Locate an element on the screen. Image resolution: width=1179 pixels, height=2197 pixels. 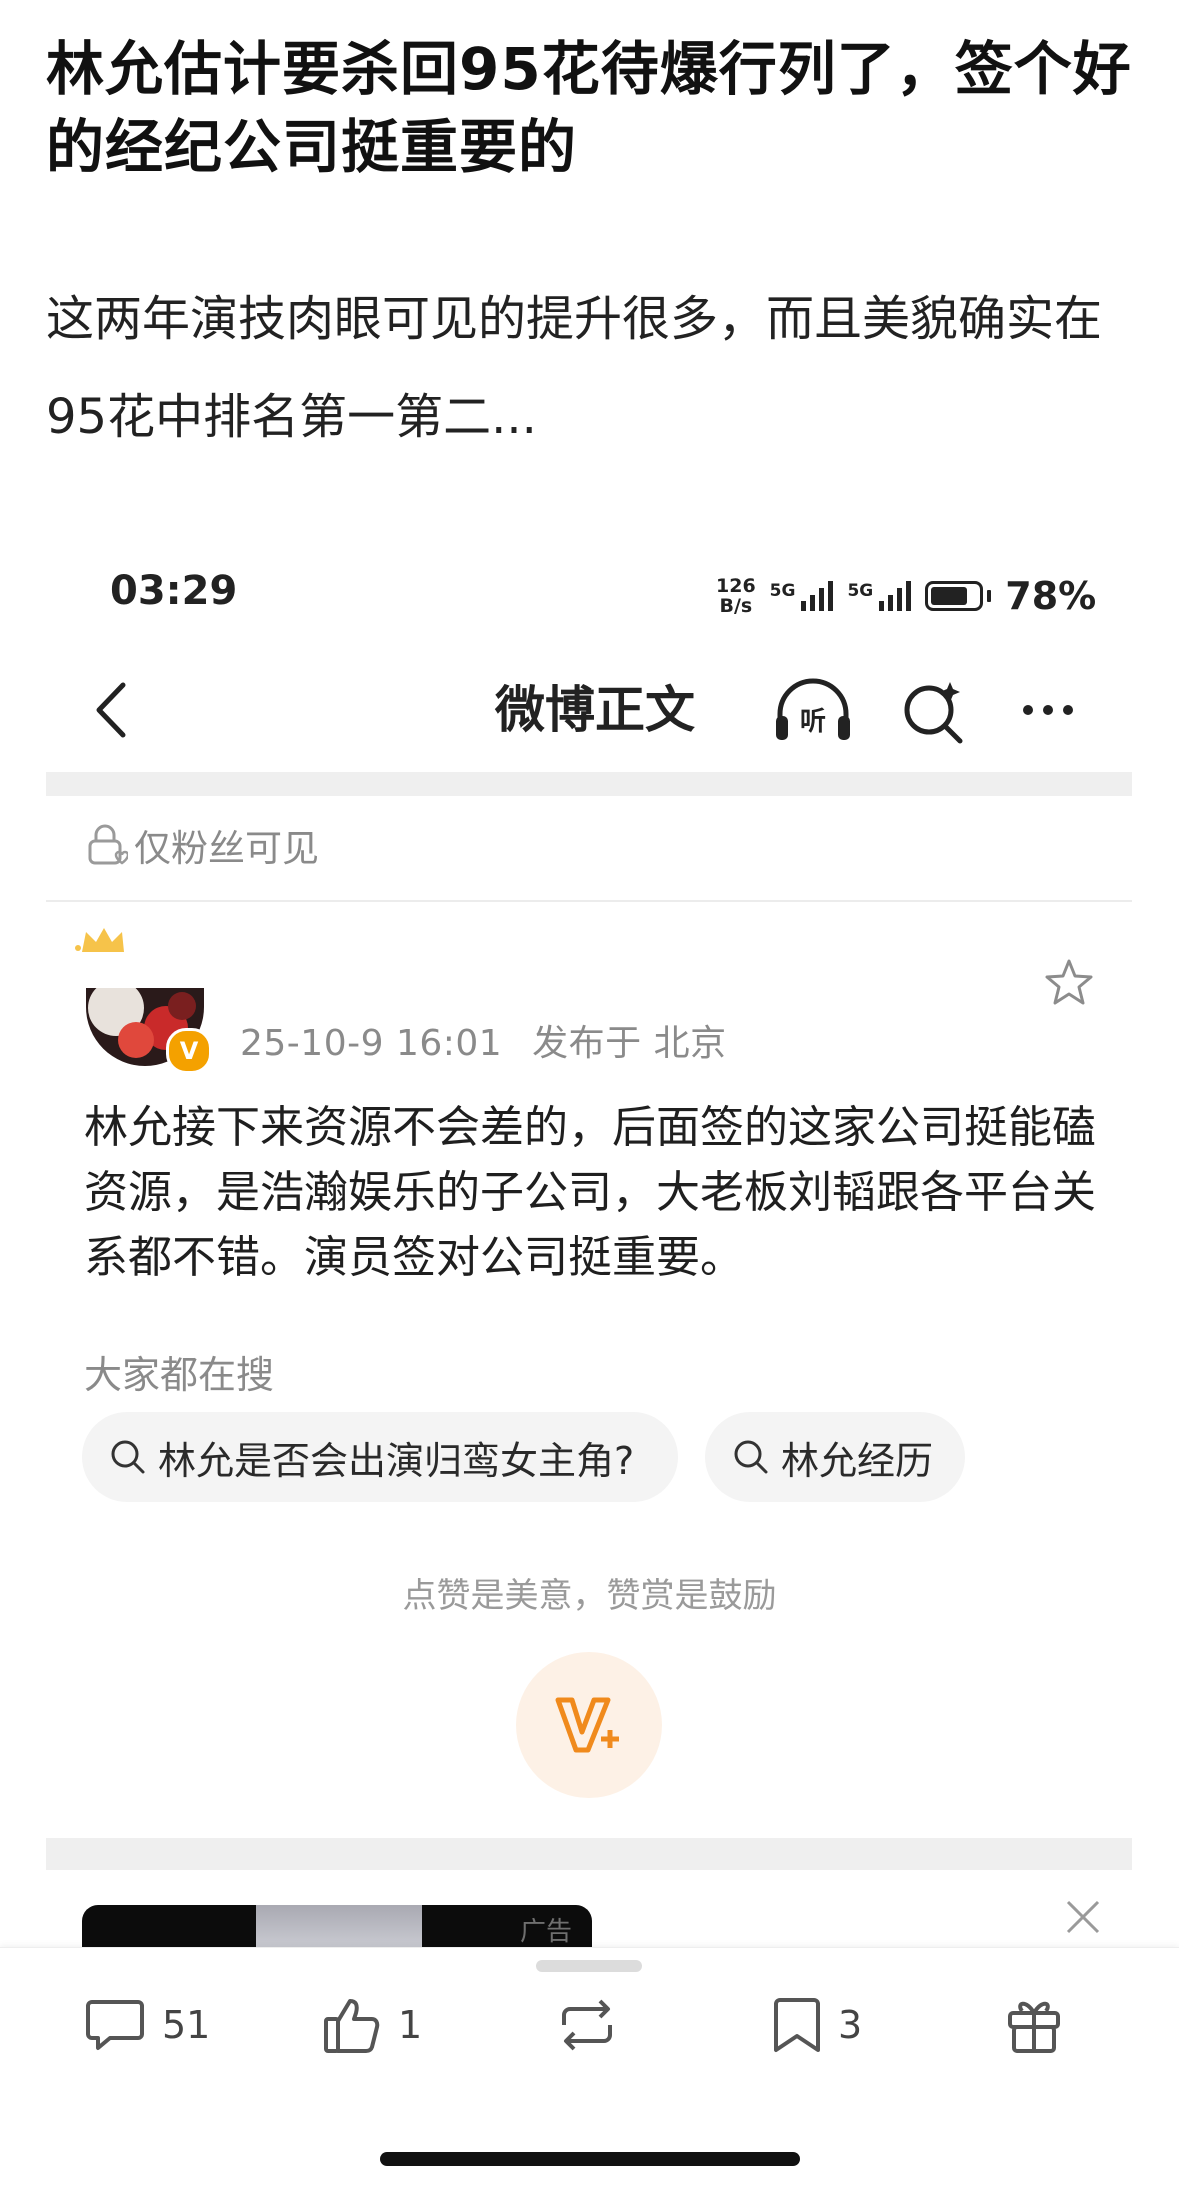
favorite-button: 3 is located at coordinates (817, 2025).